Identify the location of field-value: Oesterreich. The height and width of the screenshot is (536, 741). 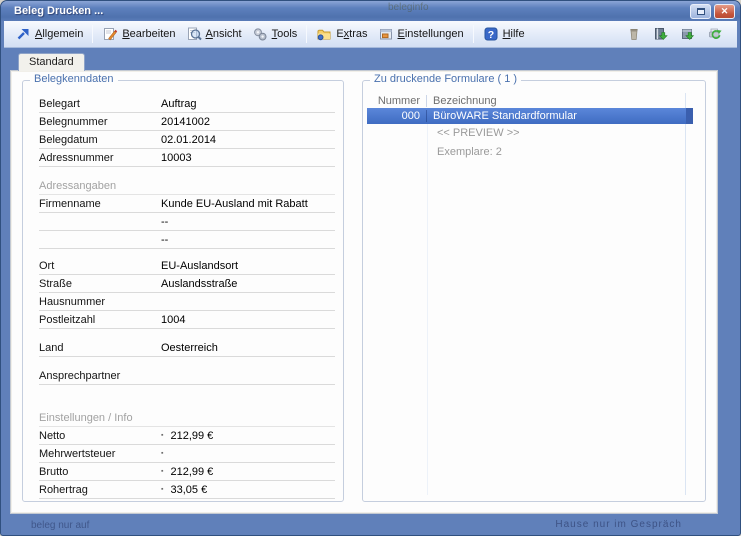
(189, 347).